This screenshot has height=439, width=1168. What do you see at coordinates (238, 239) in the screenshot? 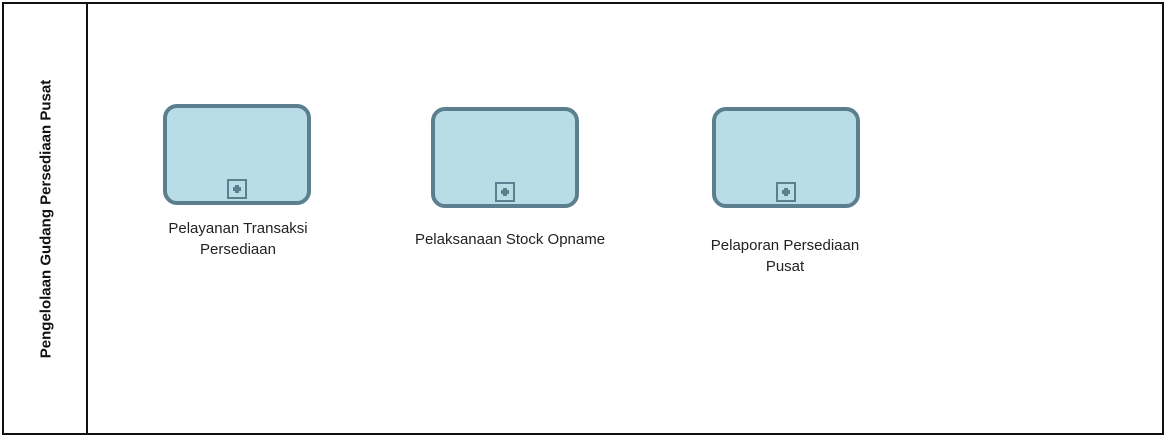
I see `task-label: Pelayanan Transaksi Persediaan` at bounding box center [238, 239].